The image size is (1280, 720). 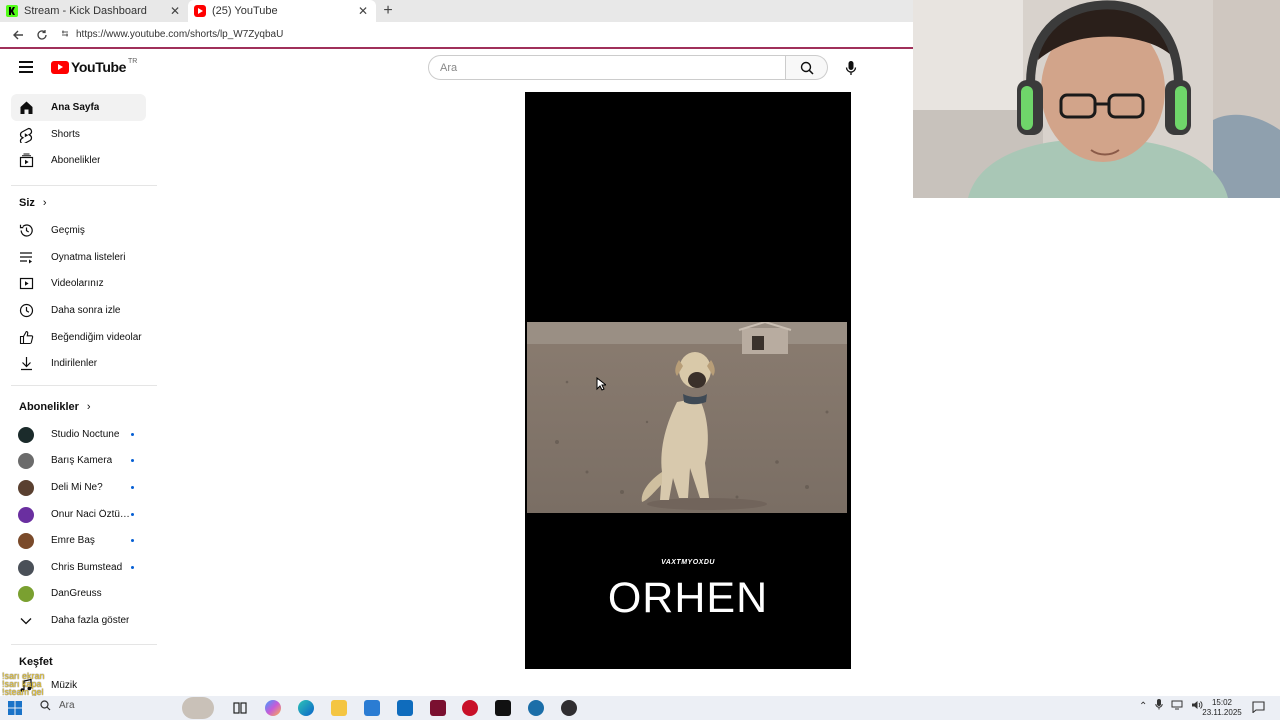 I want to click on stream-chat-overlay: !sarı ekran !sarı kapa !steam gel, so click(x=23, y=684).